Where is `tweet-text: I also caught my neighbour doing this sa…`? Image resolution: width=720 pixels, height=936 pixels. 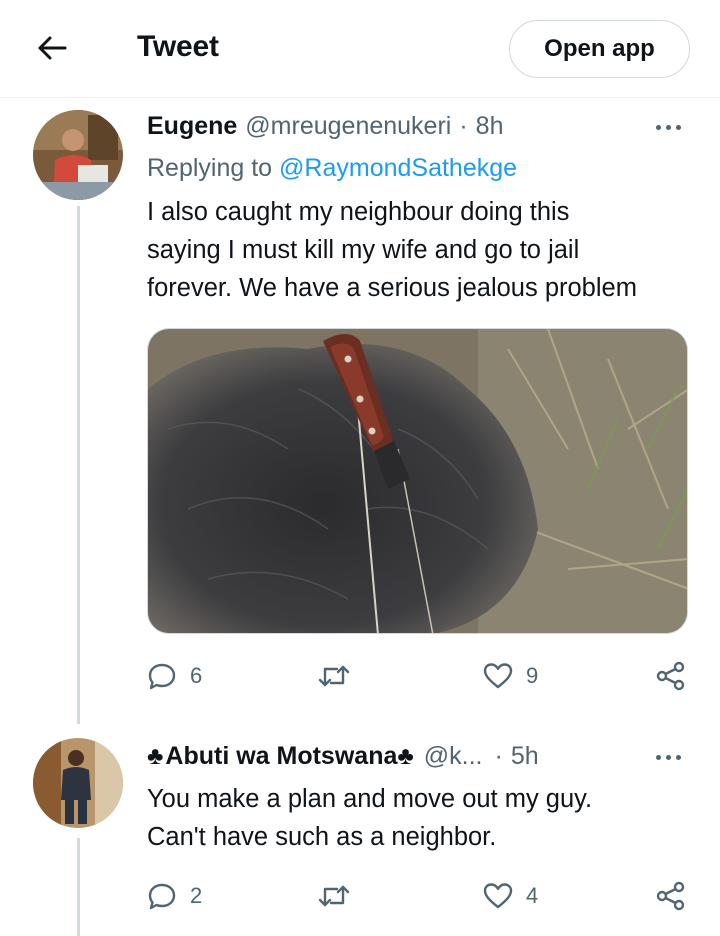
tweet-text: I also caught my neighbour doing this sa… is located at coordinates (427, 250).